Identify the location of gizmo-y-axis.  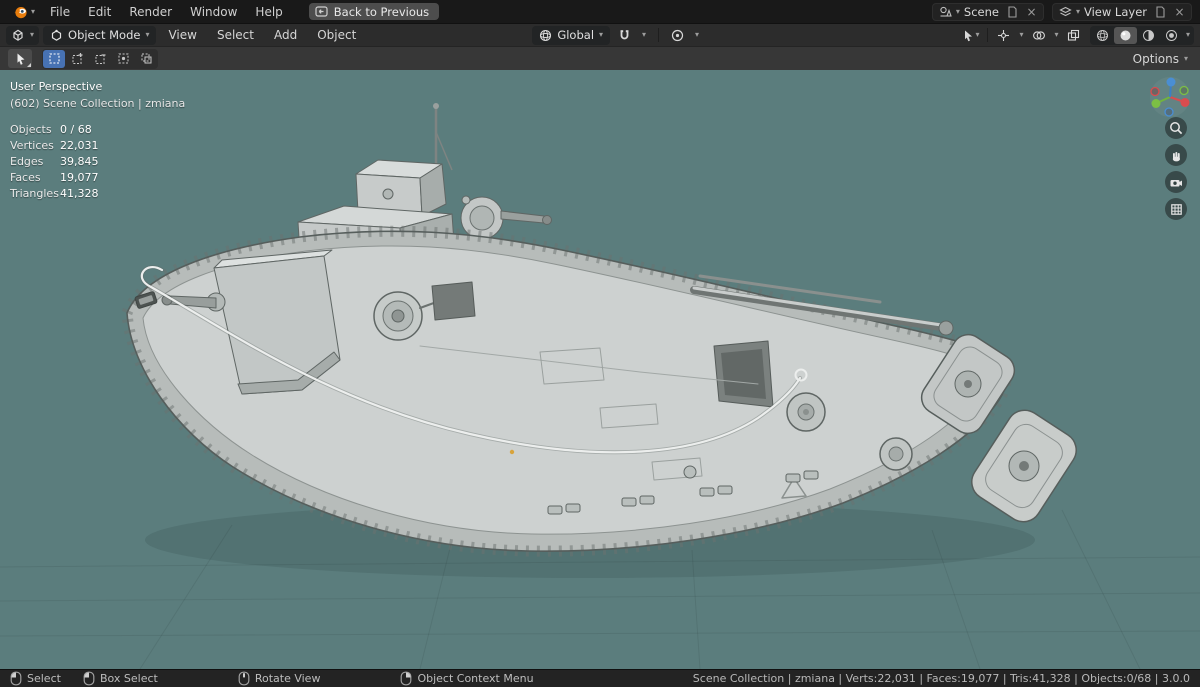
(1156, 103).